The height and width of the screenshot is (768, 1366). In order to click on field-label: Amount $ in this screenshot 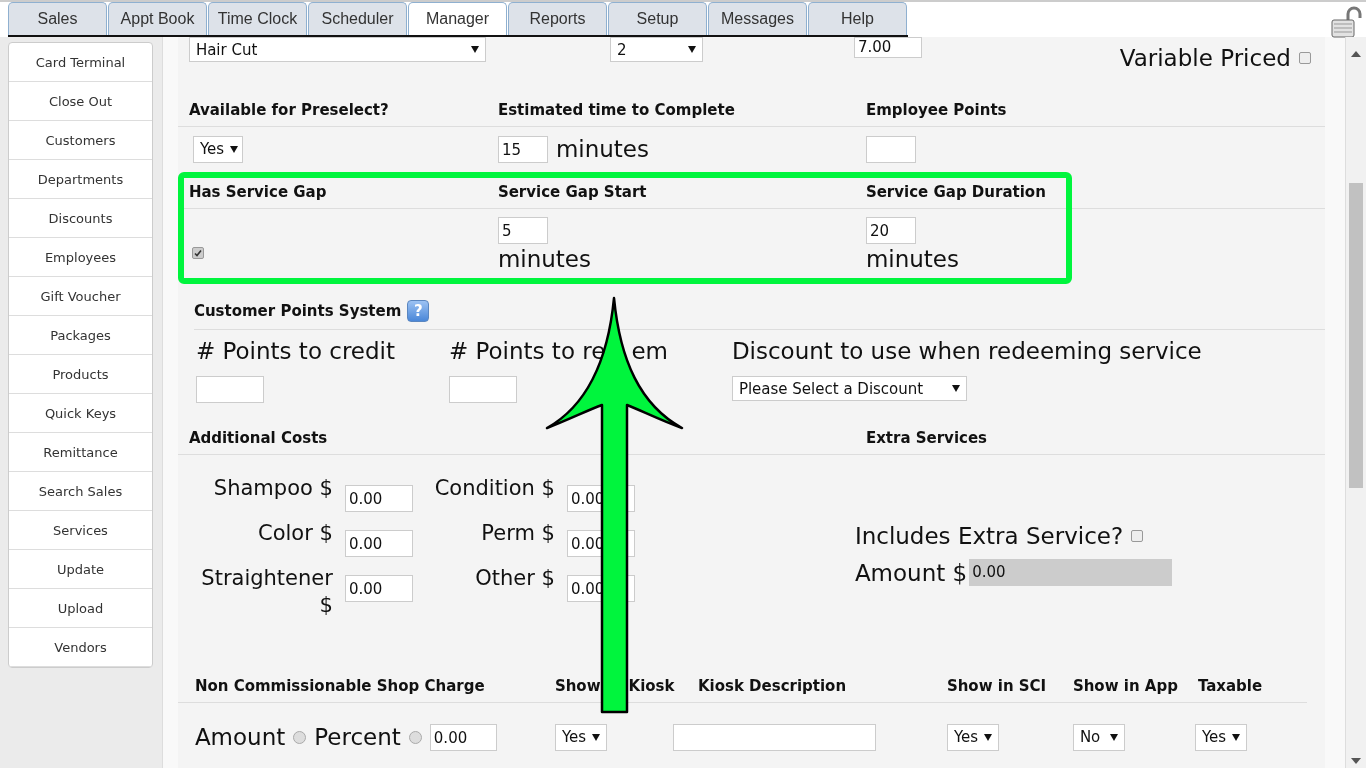, I will do `click(911, 572)`.